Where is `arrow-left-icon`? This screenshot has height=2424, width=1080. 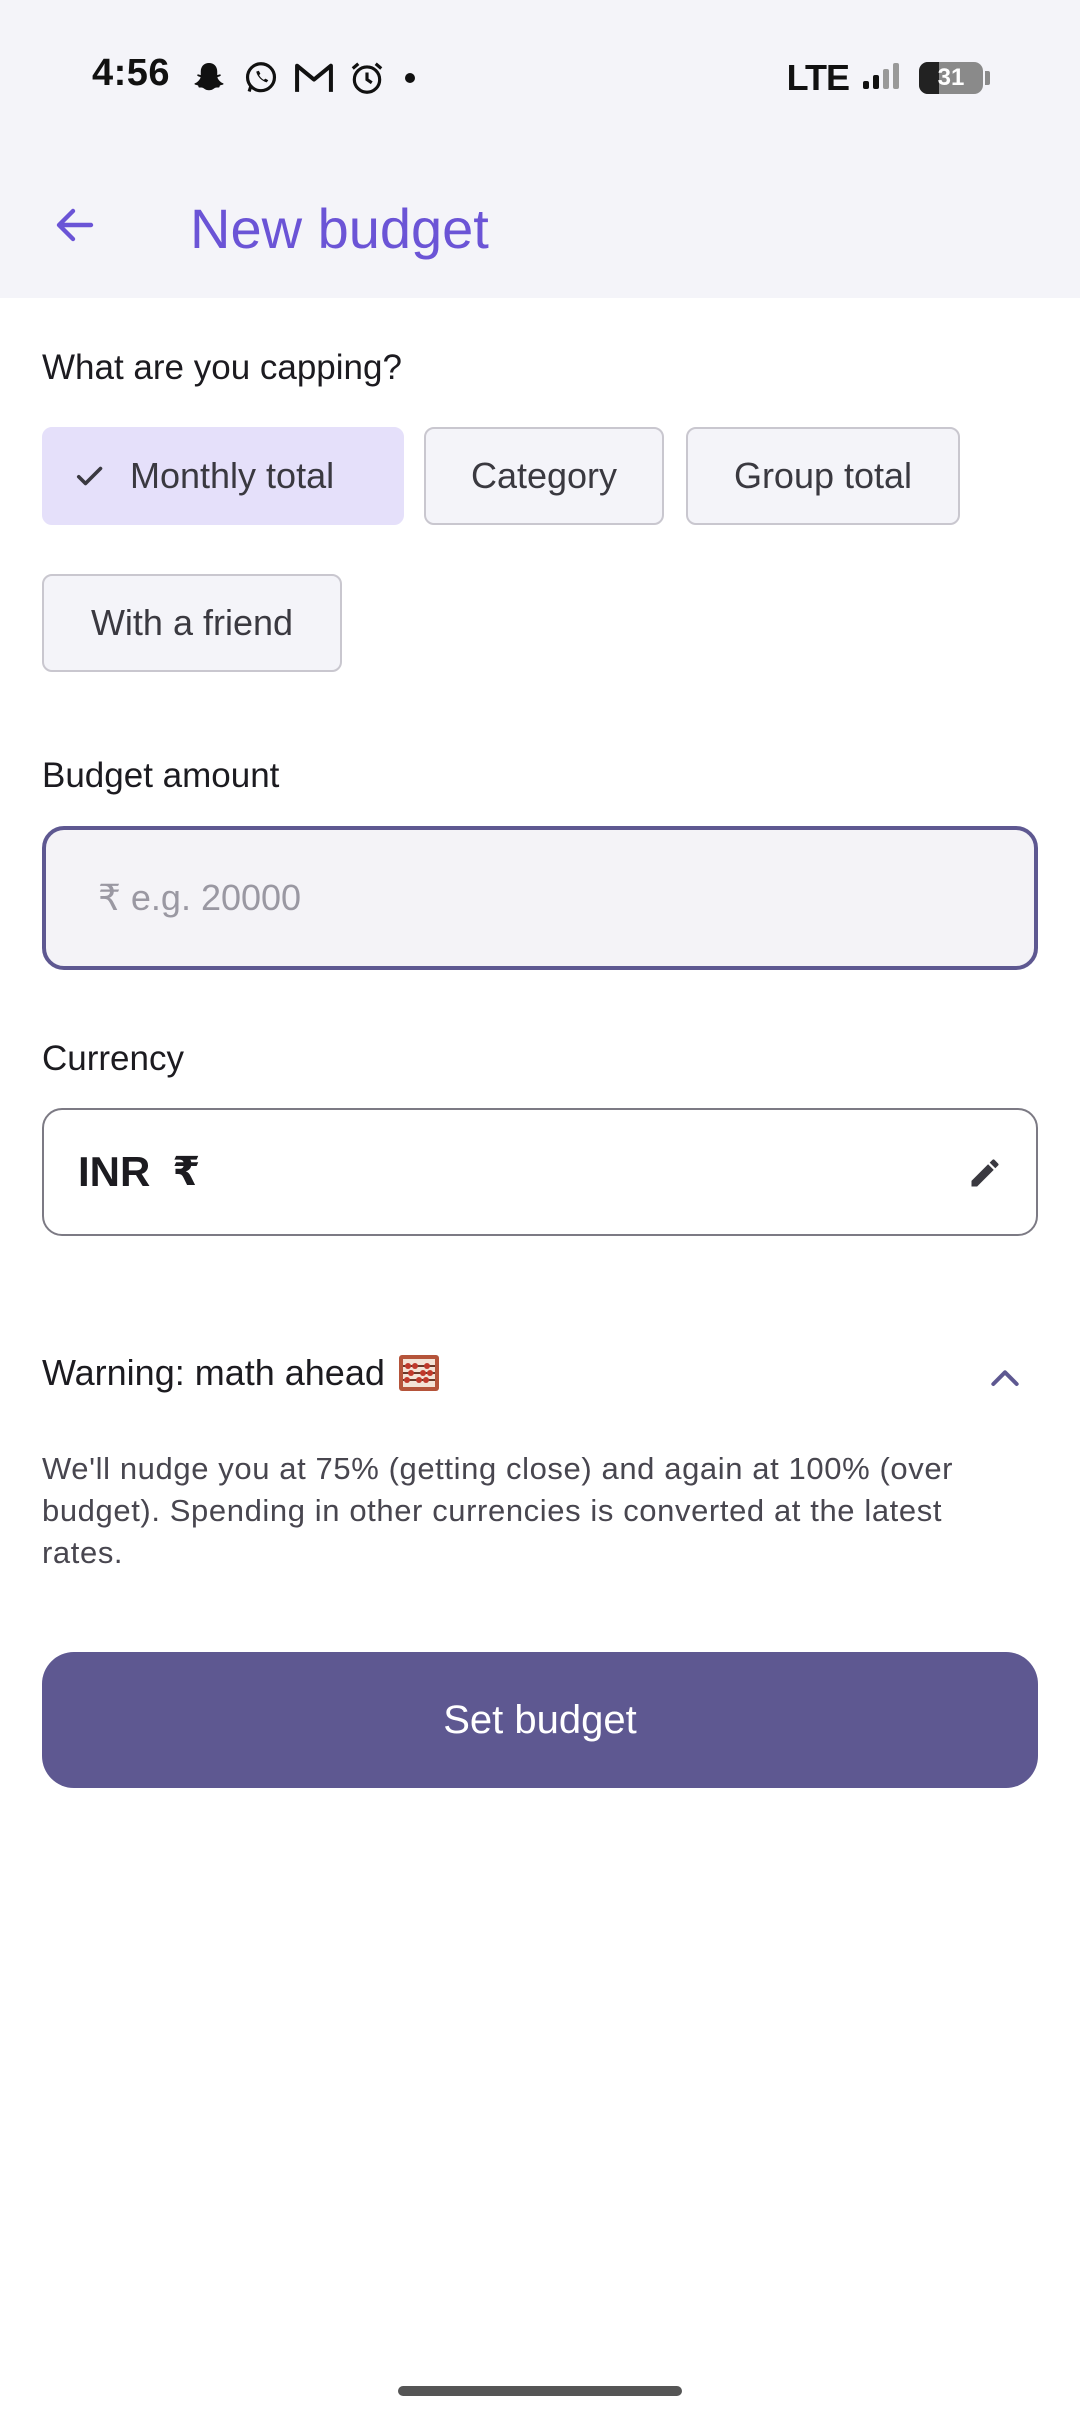
arrow-left-icon is located at coordinates (75, 225).